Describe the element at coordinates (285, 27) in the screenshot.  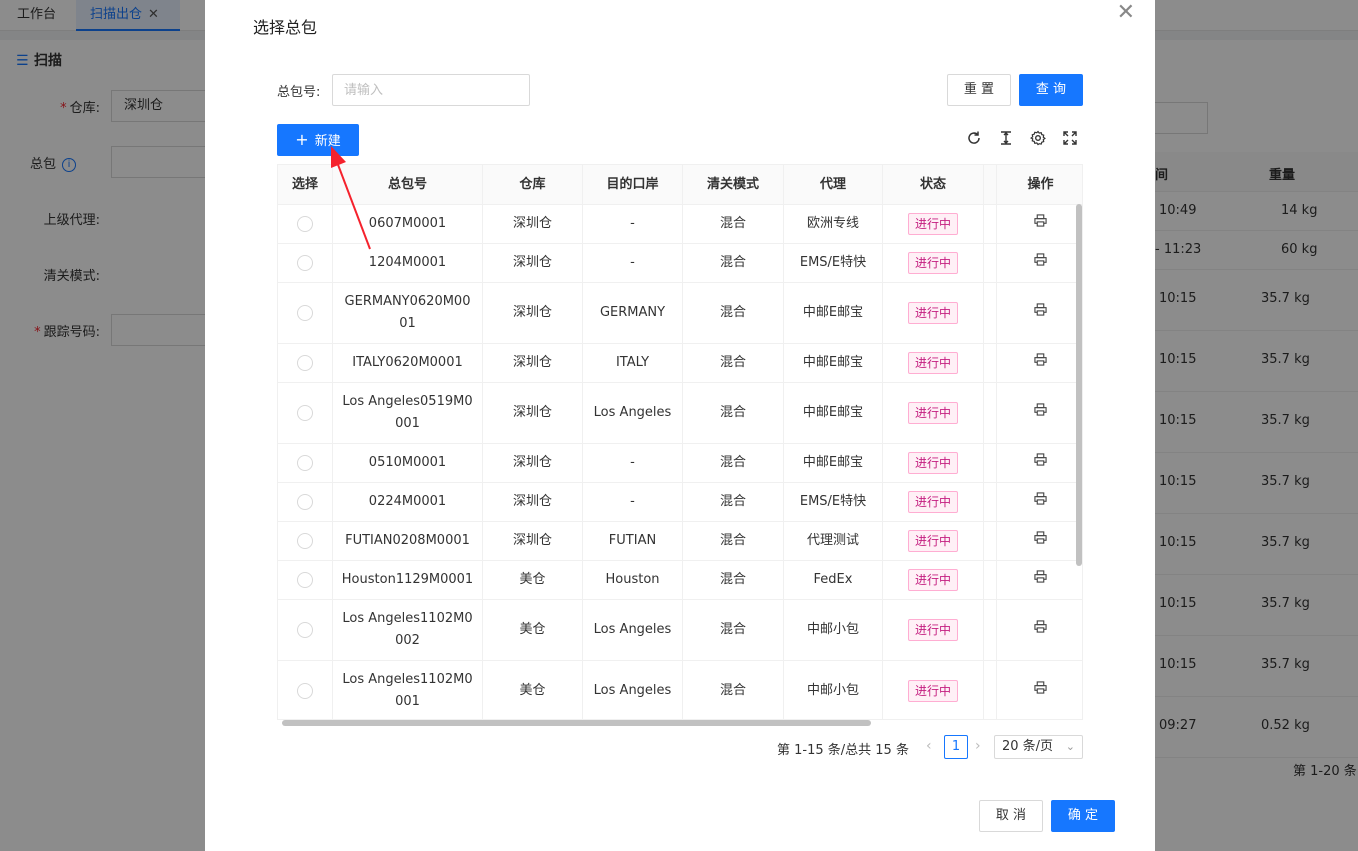
I see `modal-title: 选择总包` at that location.